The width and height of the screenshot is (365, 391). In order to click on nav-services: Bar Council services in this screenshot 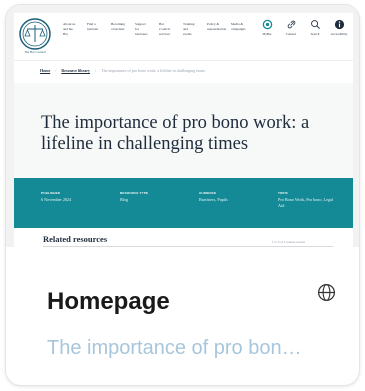, I will do `click(166, 29)`.